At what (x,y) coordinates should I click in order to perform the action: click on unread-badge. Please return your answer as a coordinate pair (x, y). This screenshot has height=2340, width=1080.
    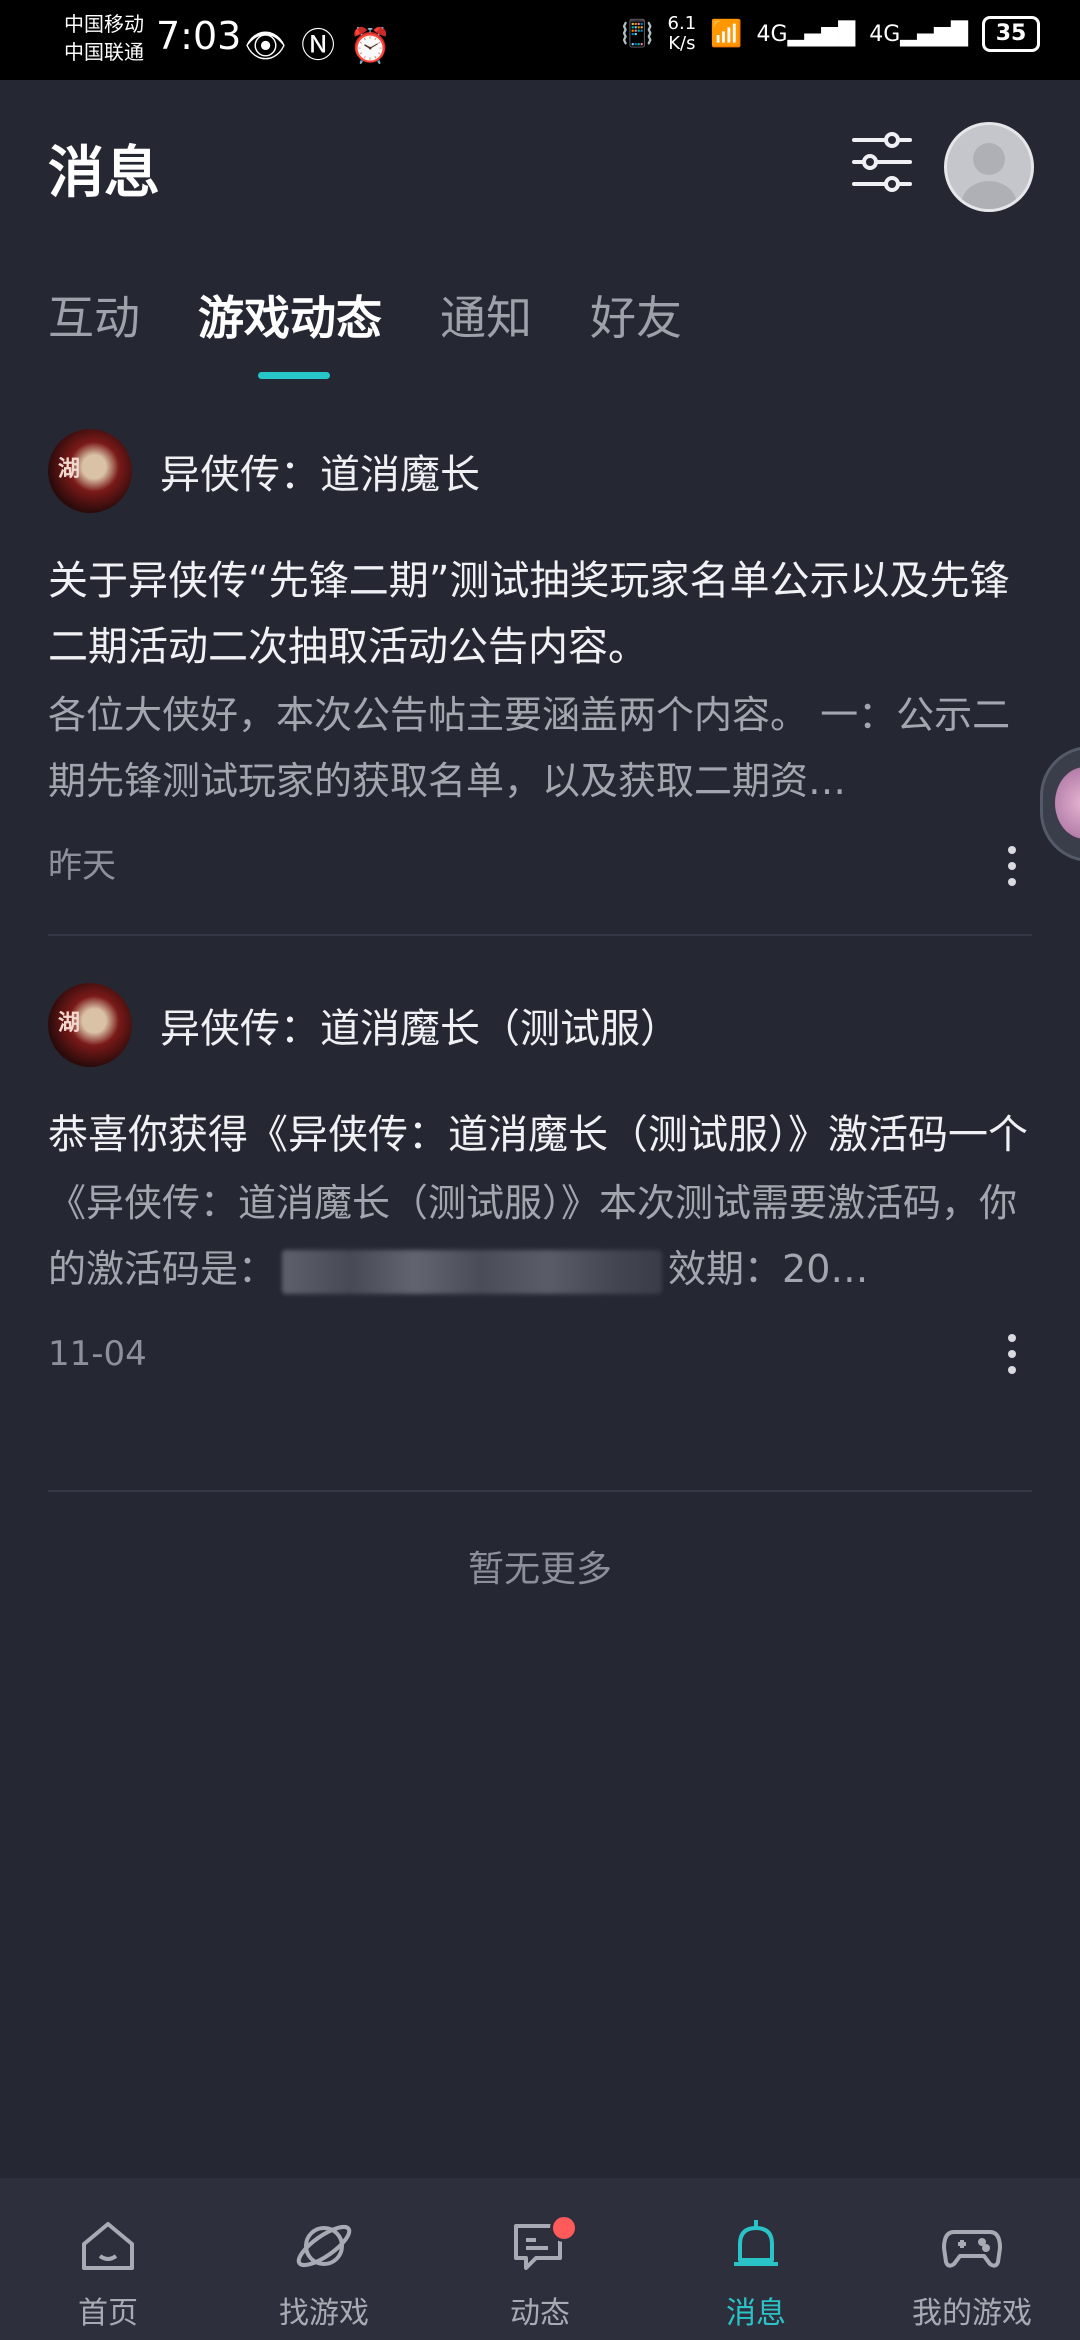
    Looking at the image, I should click on (564, 2228).